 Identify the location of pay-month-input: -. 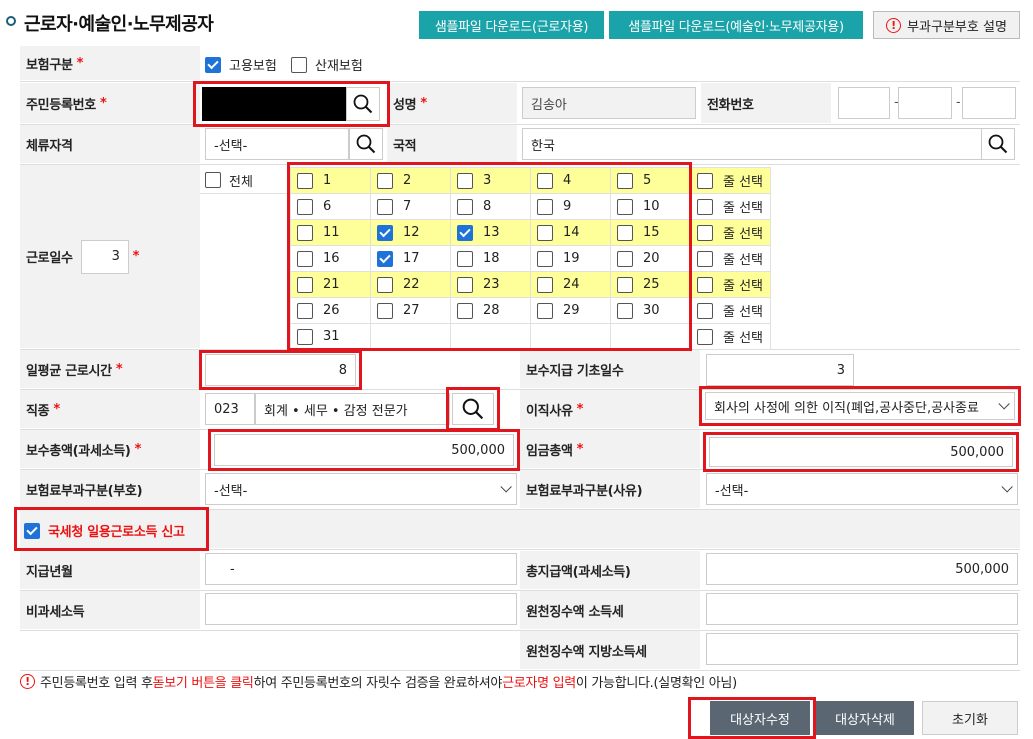
(361, 569).